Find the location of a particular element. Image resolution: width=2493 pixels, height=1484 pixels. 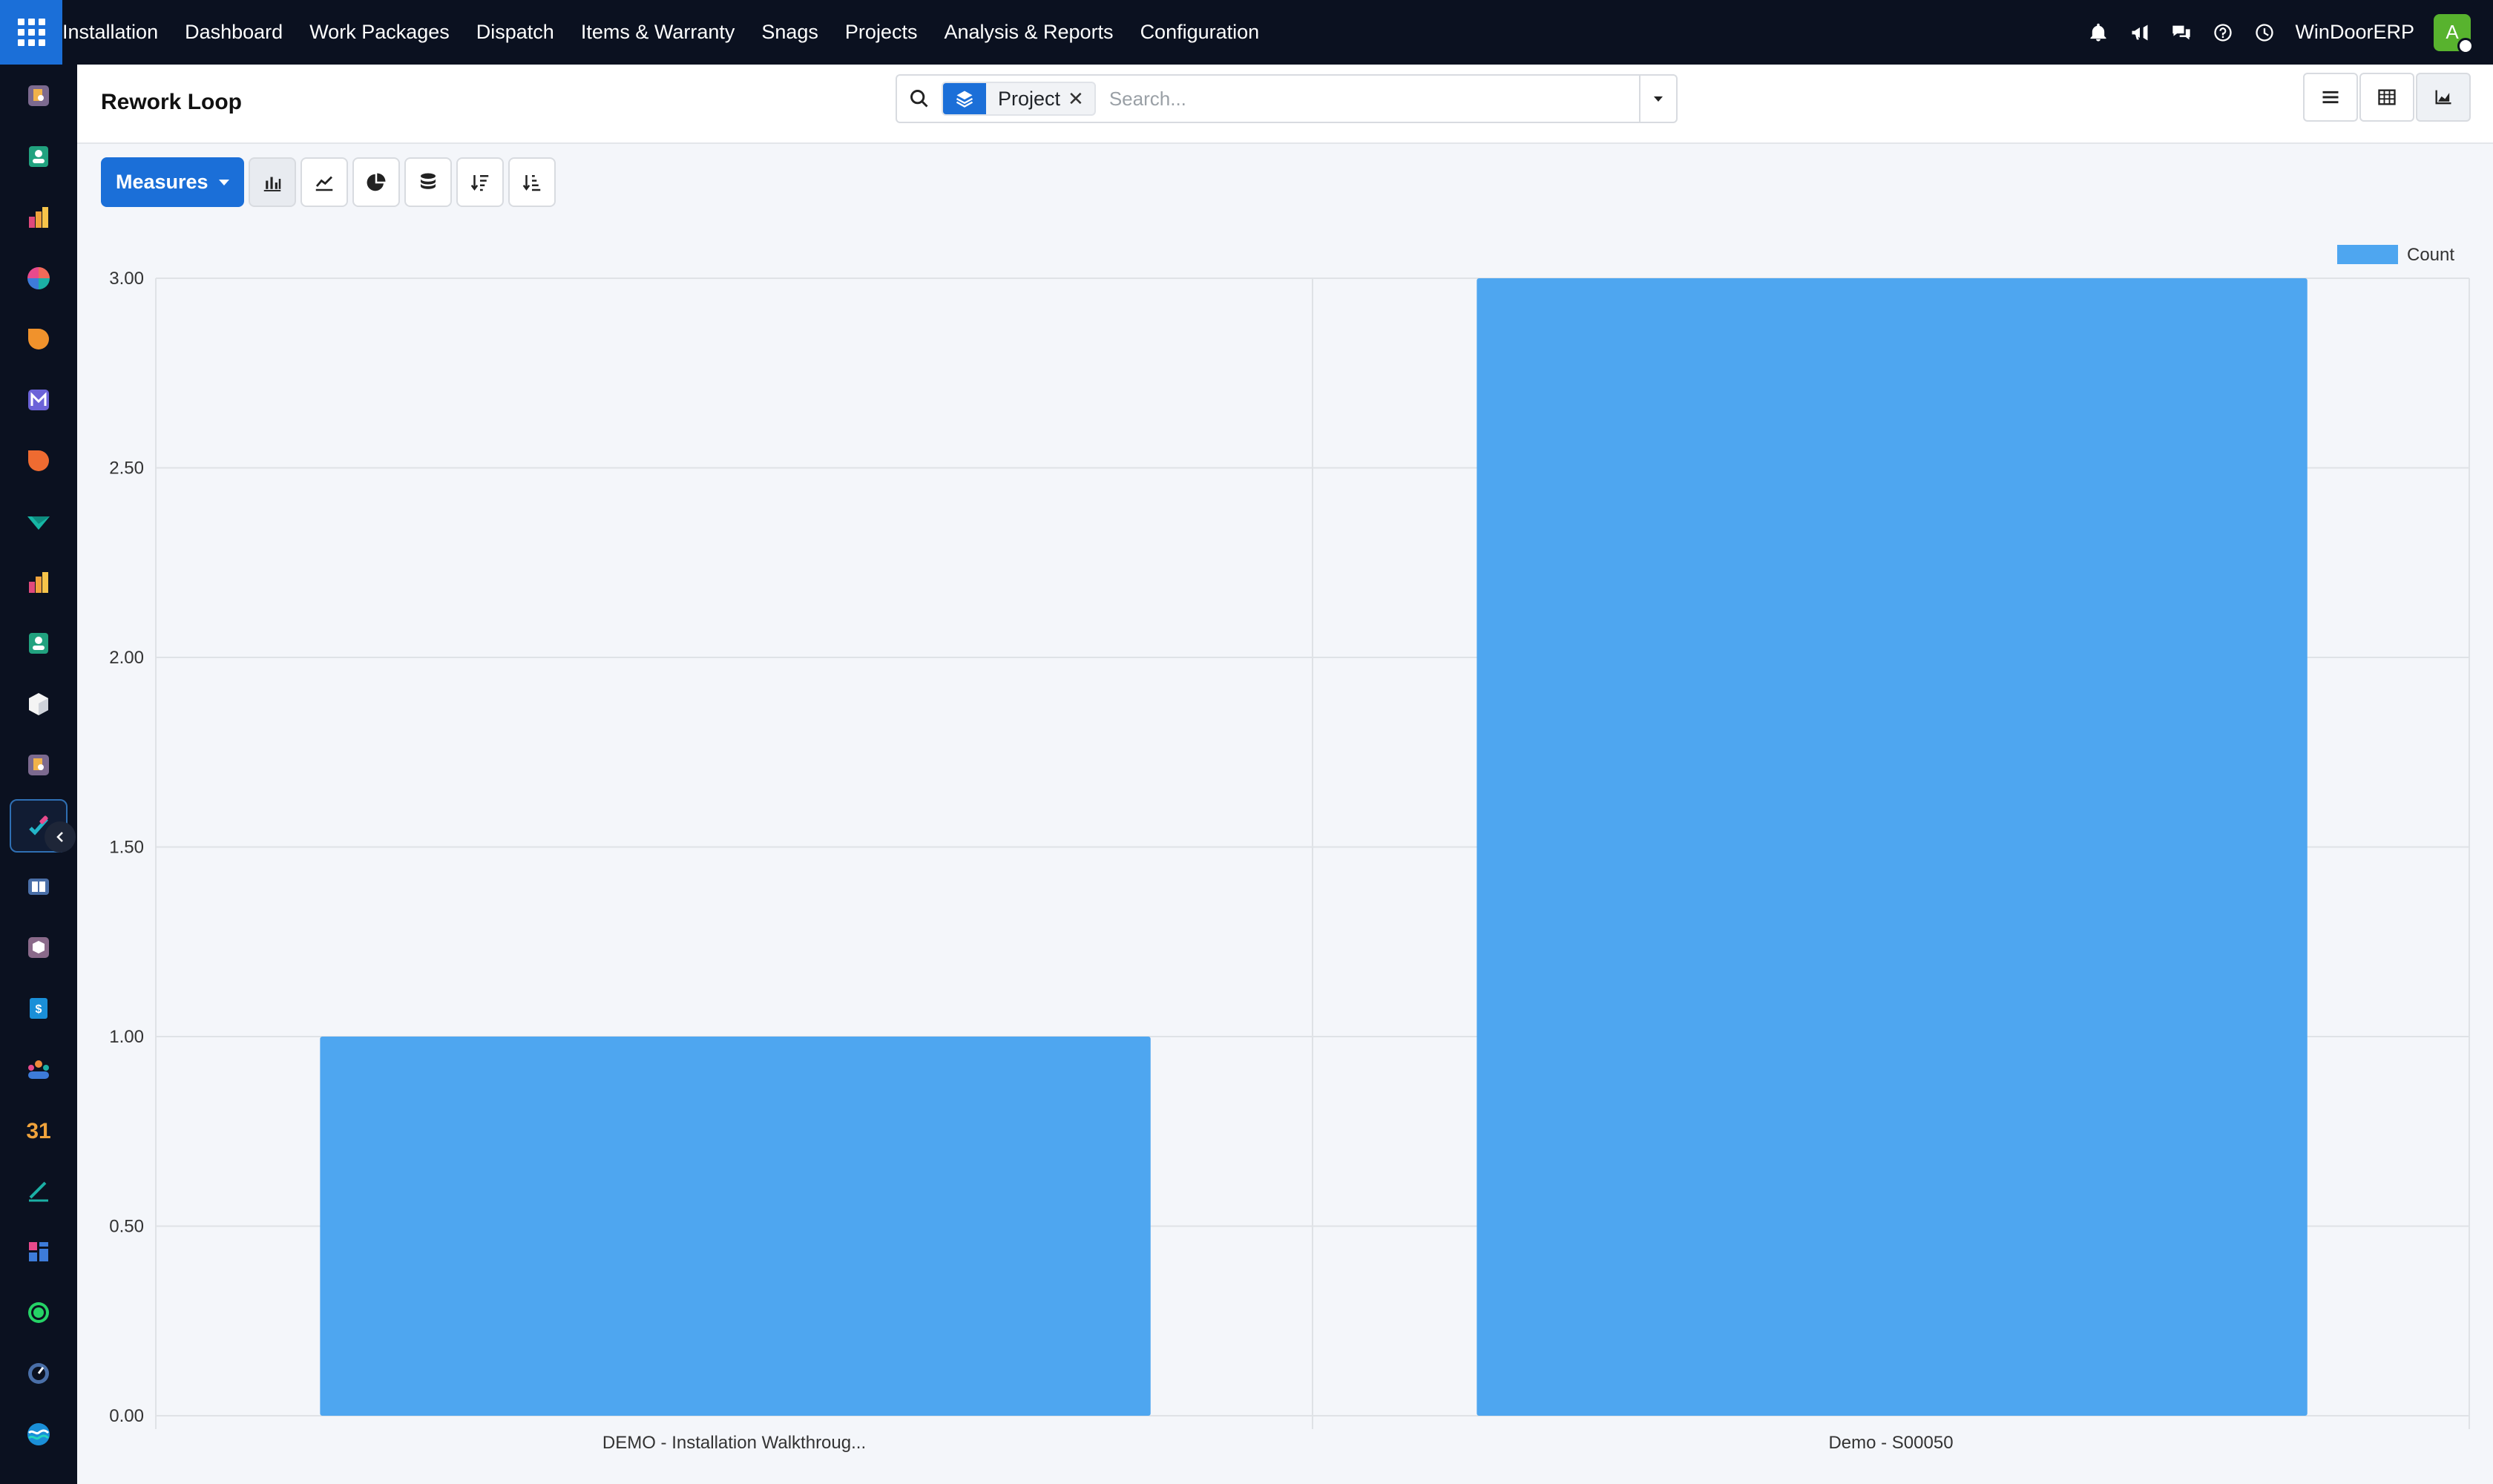

avatar-initial: A is located at coordinates (2452, 32).